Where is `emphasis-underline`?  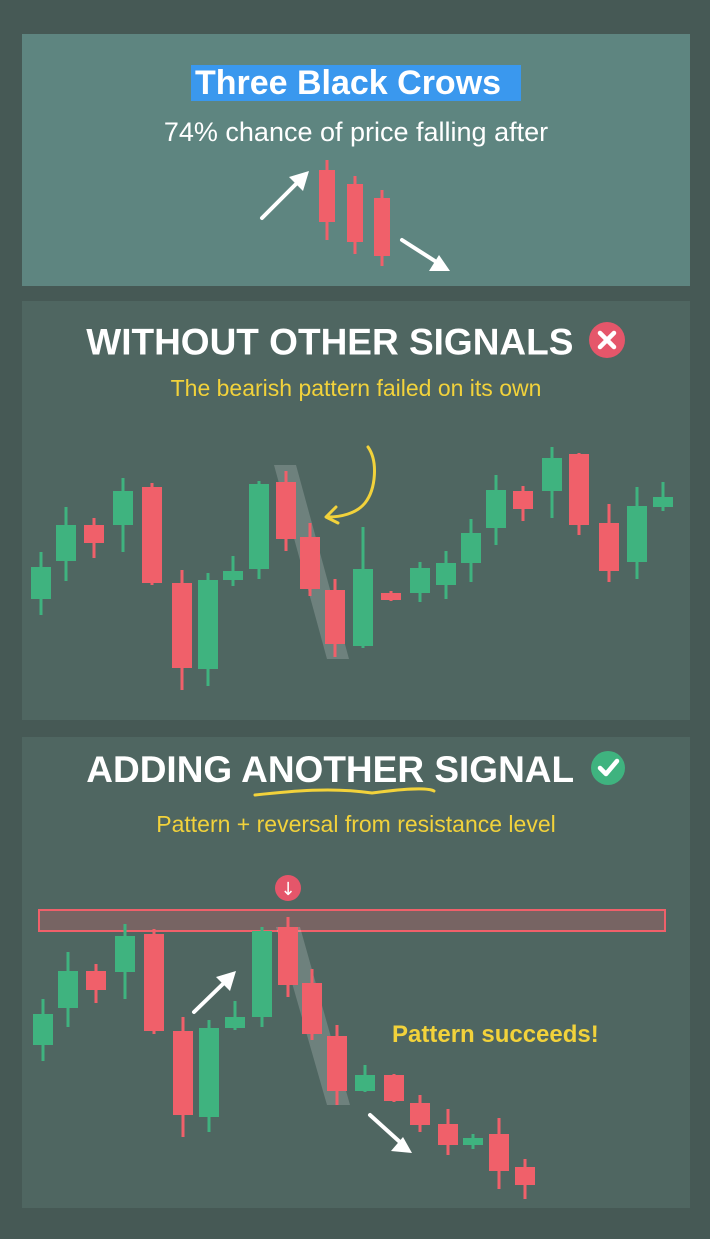
emphasis-underline is located at coordinates (344, 792).